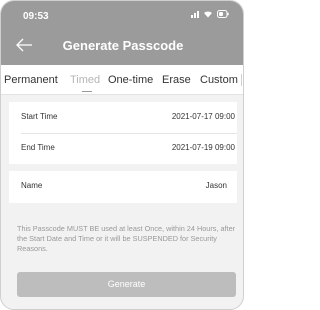 This screenshot has height=310, width=320. What do you see at coordinates (241, 80) in the screenshot?
I see `tab-divider` at bounding box center [241, 80].